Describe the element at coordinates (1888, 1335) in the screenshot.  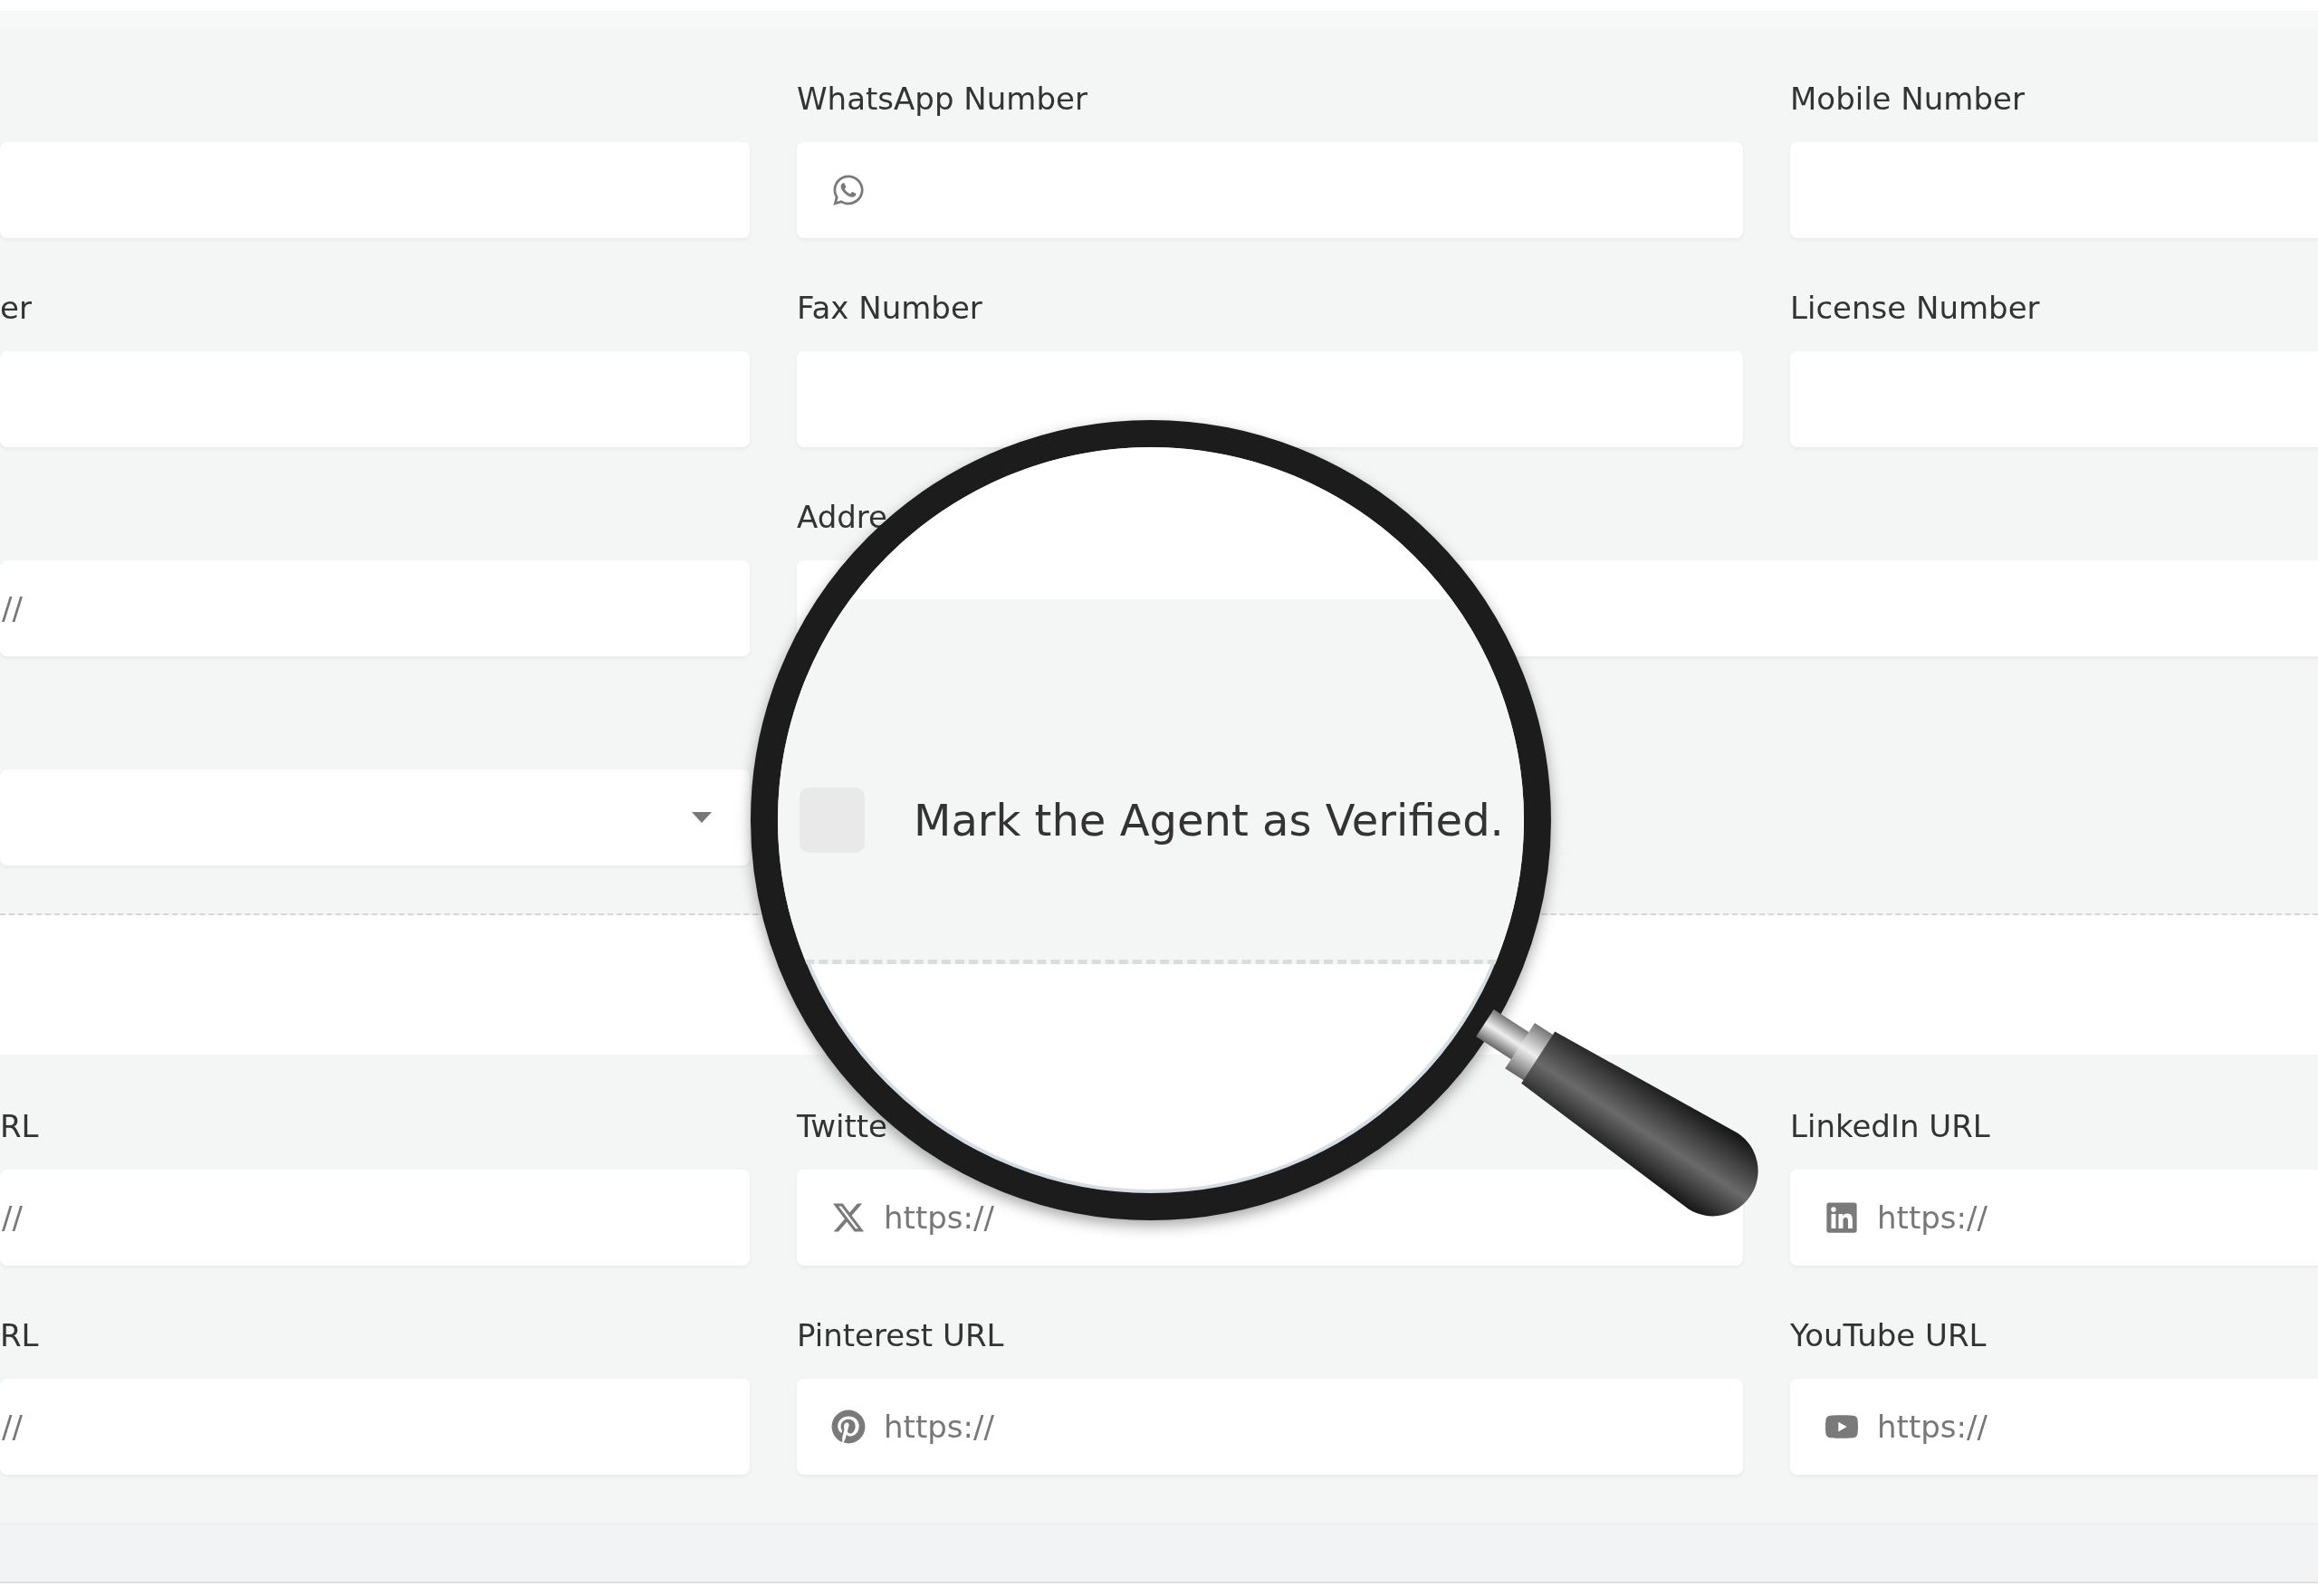
I see `field-label: YouTube URL` at that location.